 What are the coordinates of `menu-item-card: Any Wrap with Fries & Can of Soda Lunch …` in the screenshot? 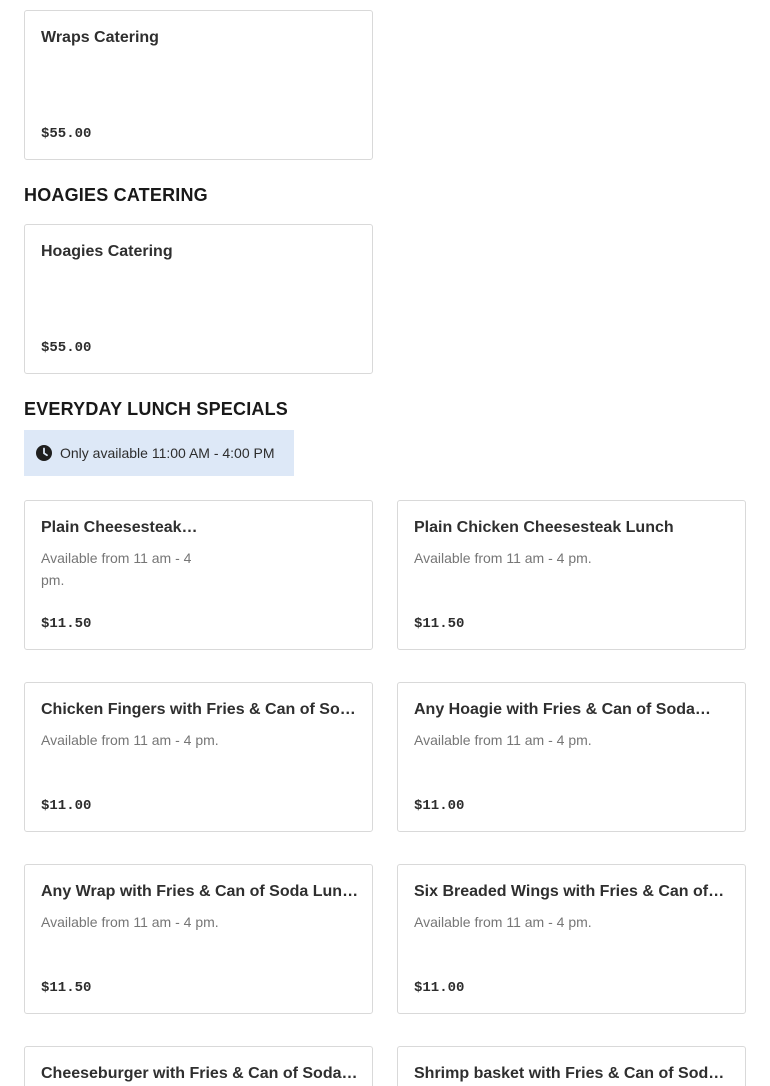 It's located at (198, 939).